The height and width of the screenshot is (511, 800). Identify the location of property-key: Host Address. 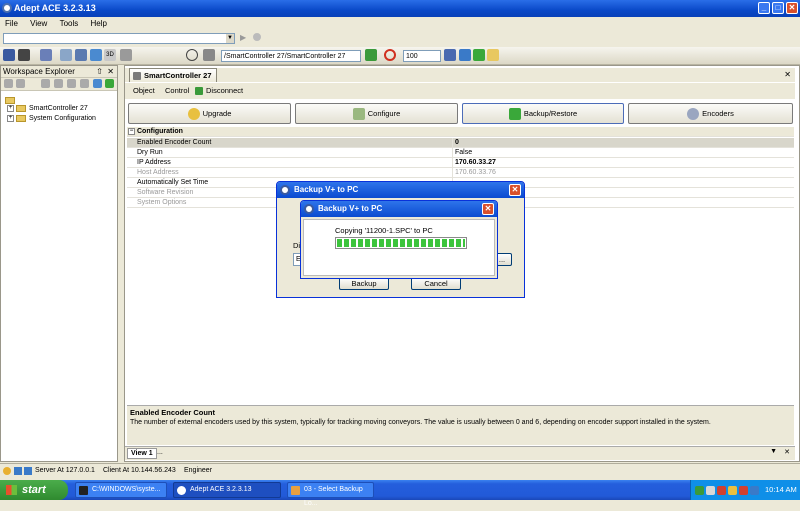
(158, 172).